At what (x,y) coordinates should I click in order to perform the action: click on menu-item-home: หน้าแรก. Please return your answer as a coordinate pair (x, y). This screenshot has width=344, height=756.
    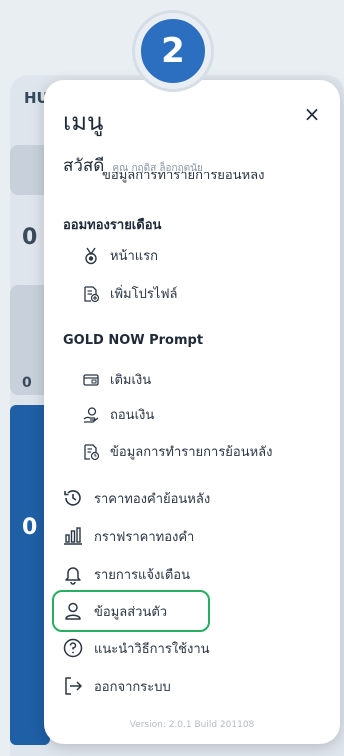
    Looking at the image, I should click on (120, 255).